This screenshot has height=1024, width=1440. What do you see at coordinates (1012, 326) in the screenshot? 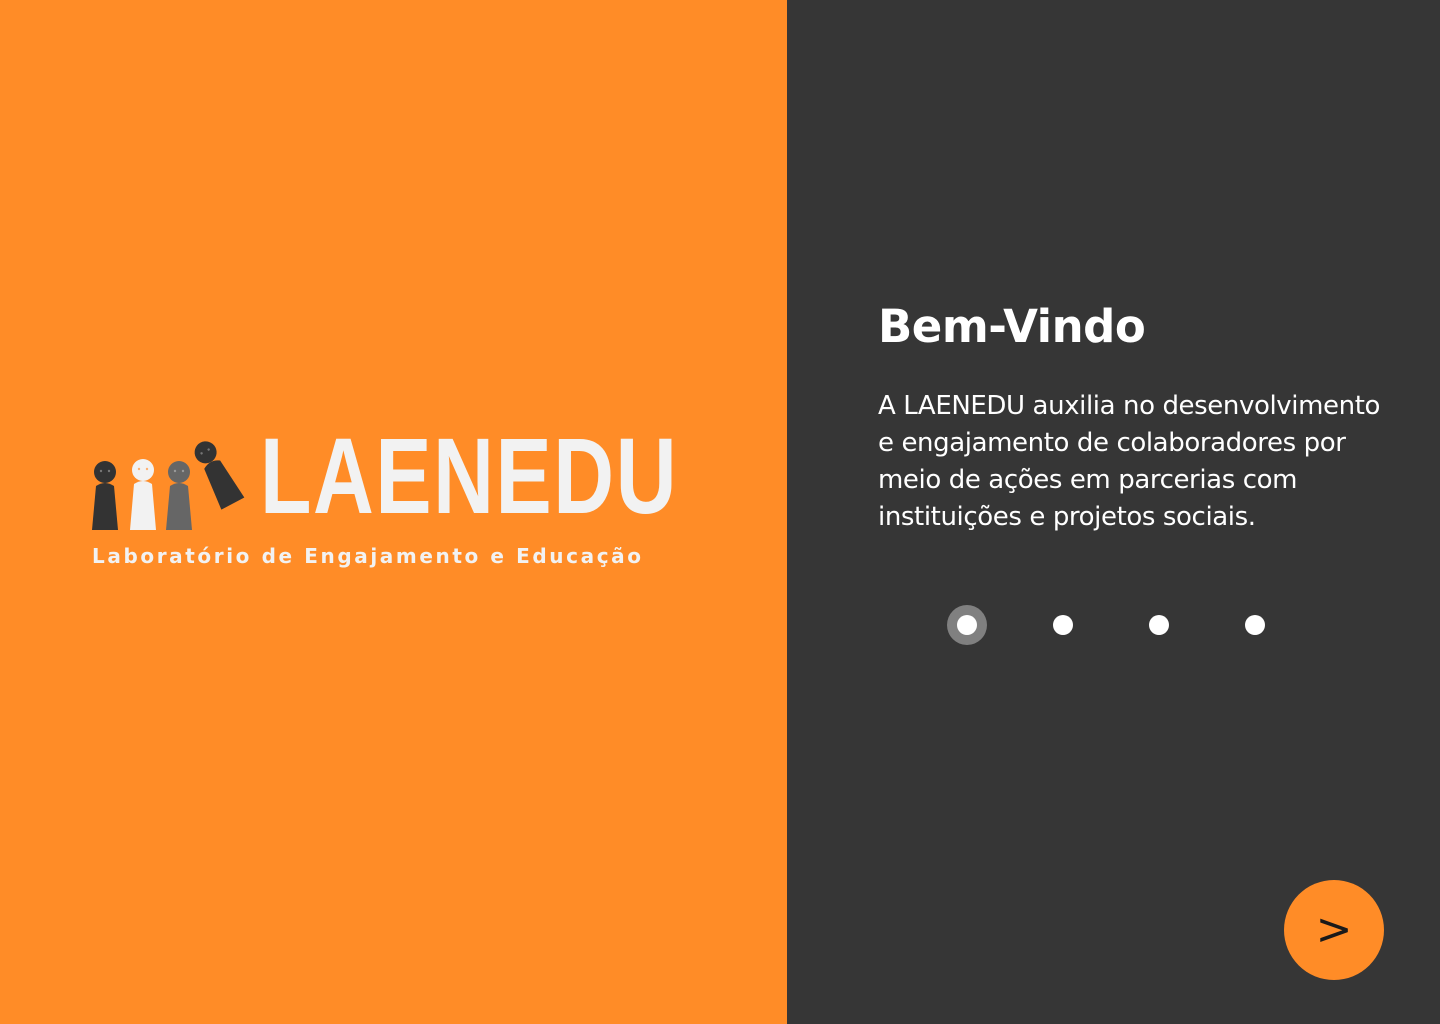
I see `welcome-title: Bem-Vindo` at bounding box center [1012, 326].